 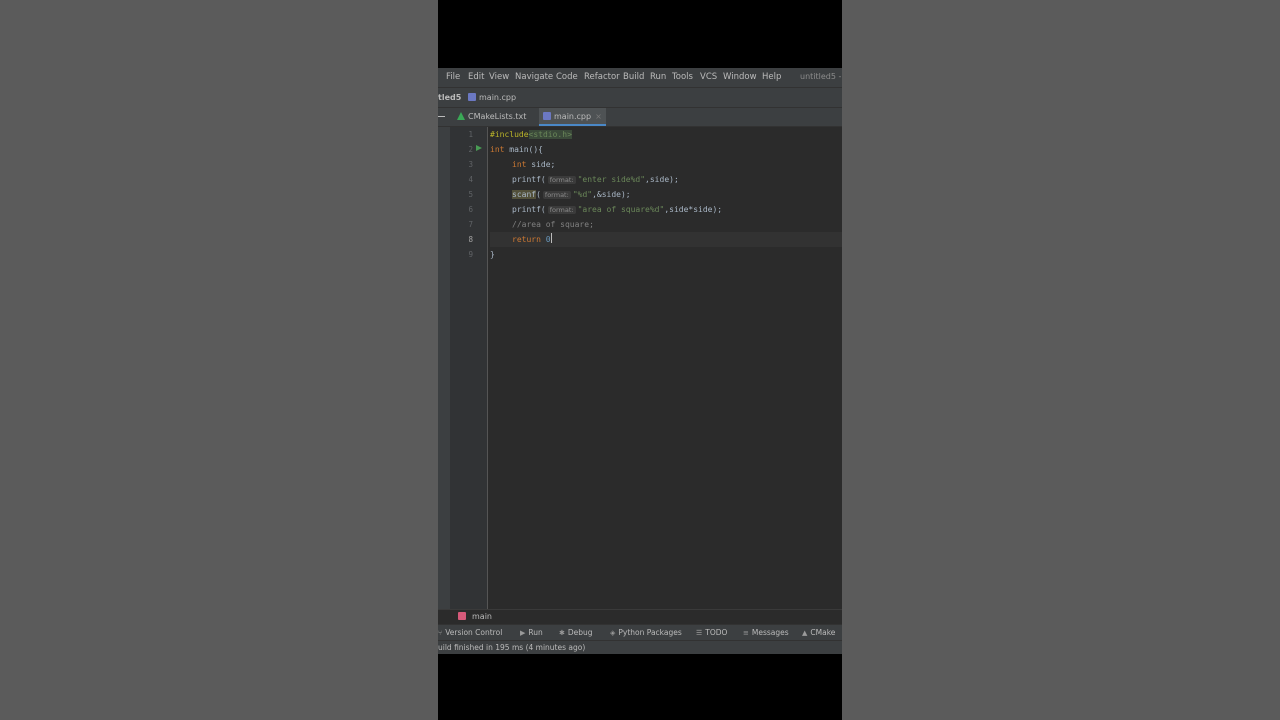 I want to click on menu-tools: Tools, so click(x=682, y=77).